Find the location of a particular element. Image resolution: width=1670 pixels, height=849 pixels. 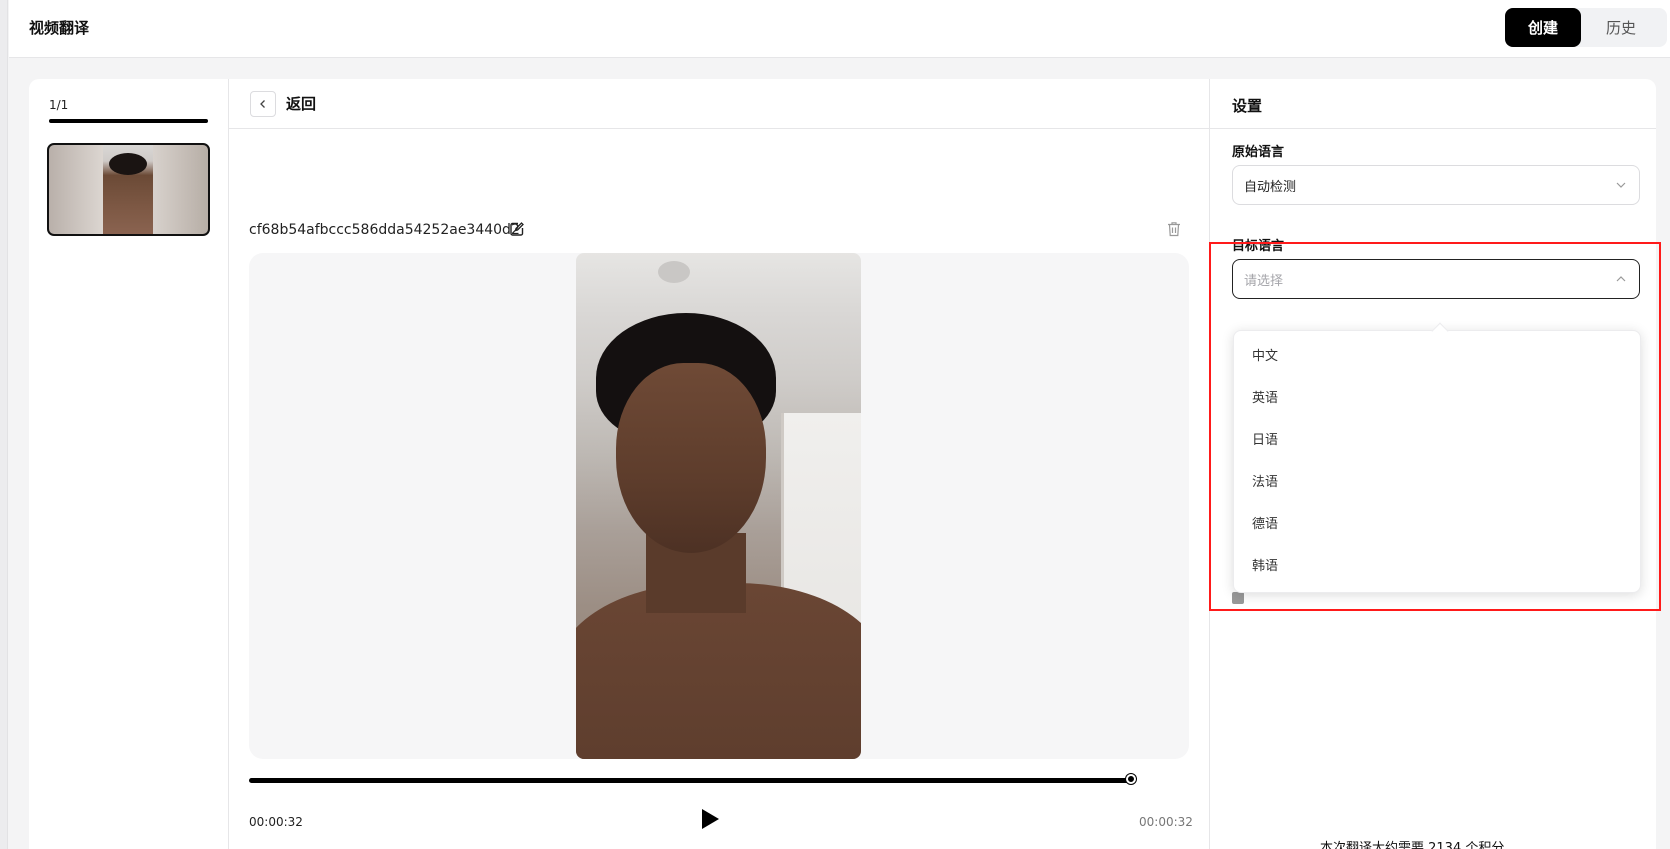

playback-scrubber is located at coordinates (1131, 779).